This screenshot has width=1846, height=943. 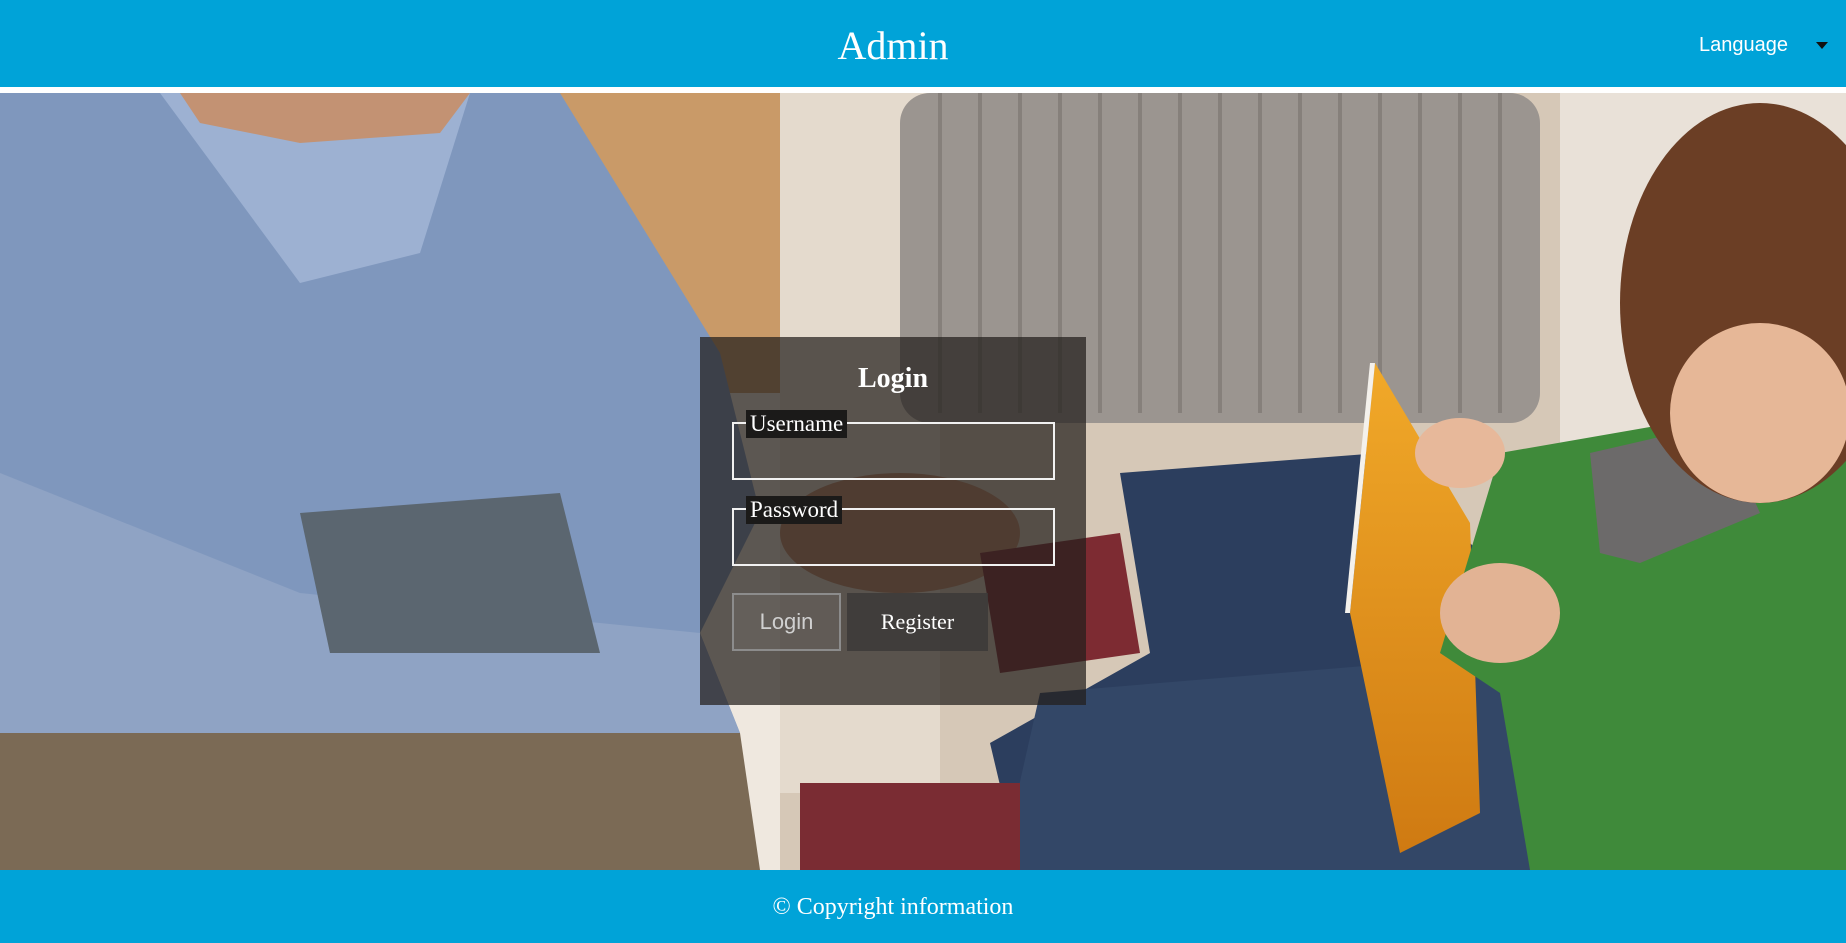 What do you see at coordinates (893, 531) in the screenshot?
I see `password-field: Password` at bounding box center [893, 531].